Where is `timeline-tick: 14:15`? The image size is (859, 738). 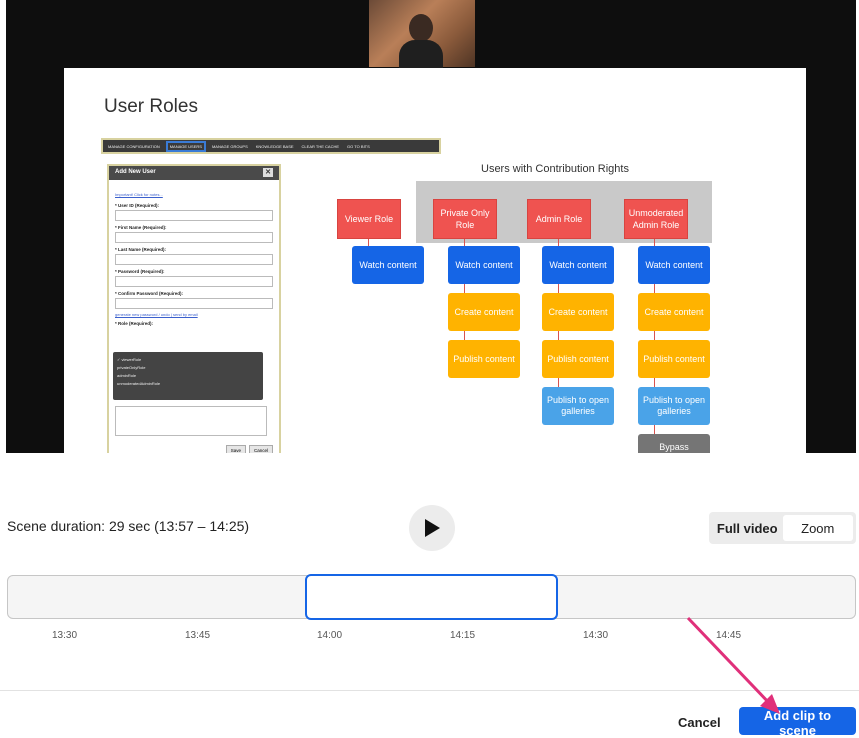
timeline-tick: 14:15 is located at coordinates (463, 635).